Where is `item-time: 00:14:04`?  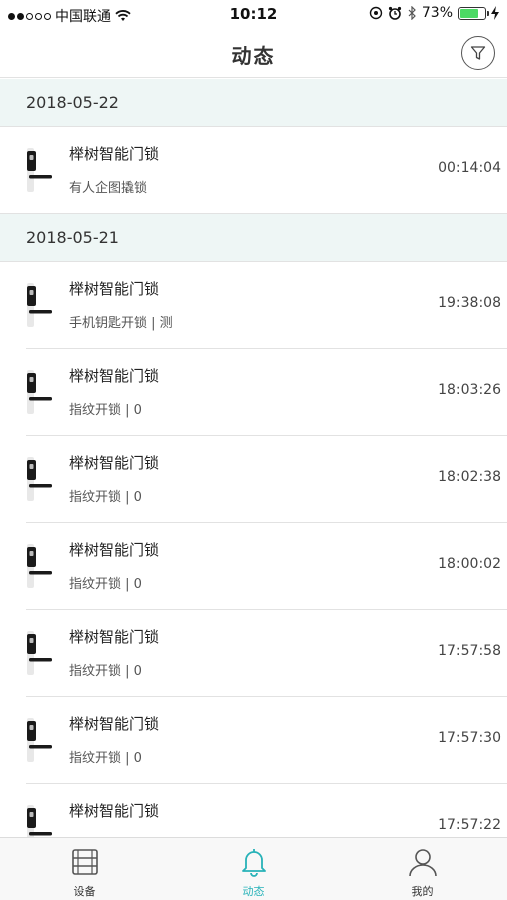 item-time: 00:14:04 is located at coordinates (469, 168).